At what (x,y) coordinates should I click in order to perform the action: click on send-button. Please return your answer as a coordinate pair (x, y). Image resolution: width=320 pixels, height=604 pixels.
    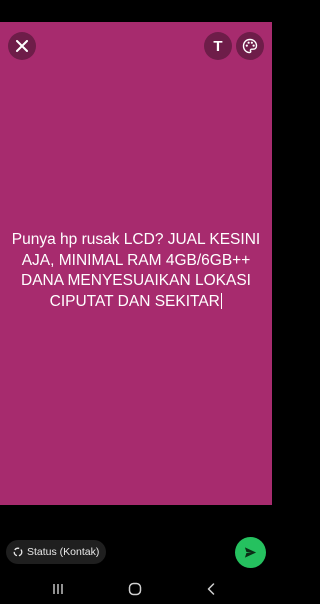
    Looking at the image, I should click on (250, 552).